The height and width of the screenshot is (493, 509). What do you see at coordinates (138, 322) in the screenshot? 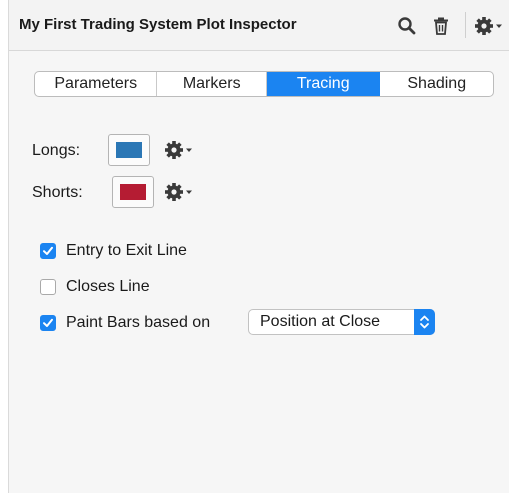
I see `paint-bars-label: Paint Bars based on` at bounding box center [138, 322].